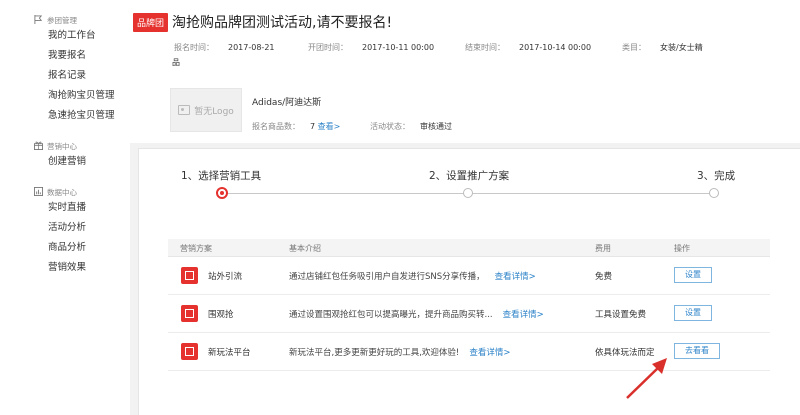 The width and height of the screenshot is (800, 415). Describe the element at coordinates (229, 353) in the screenshot. I see `plan-name: 新玩法平台` at that location.